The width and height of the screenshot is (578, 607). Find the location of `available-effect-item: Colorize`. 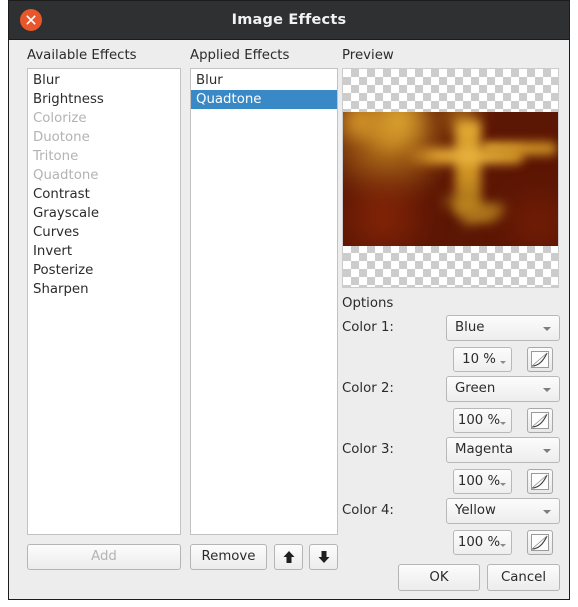

available-effect-item: Colorize is located at coordinates (60, 118).